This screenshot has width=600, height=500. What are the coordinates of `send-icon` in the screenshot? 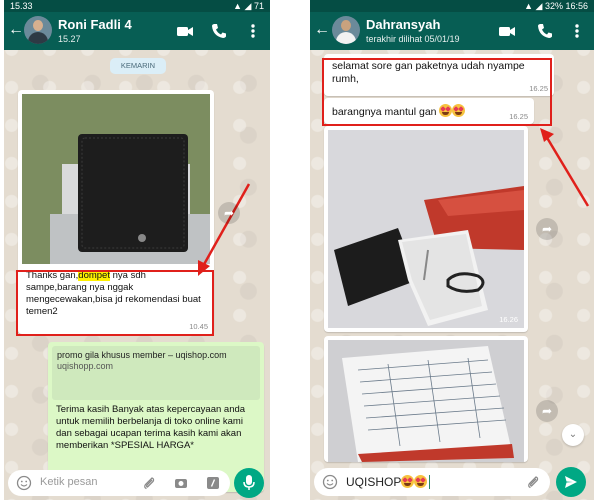 It's located at (571, 482).